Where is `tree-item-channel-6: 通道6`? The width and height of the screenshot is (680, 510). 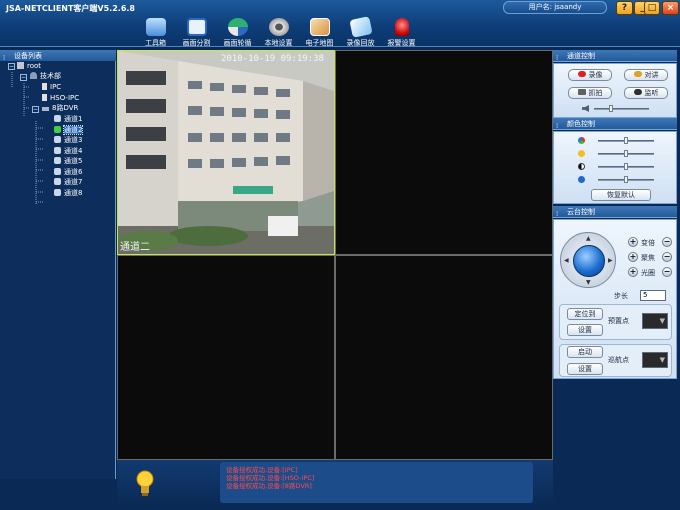
tree-item-channel-6: 通道6 is located at coordinates (68, 172).